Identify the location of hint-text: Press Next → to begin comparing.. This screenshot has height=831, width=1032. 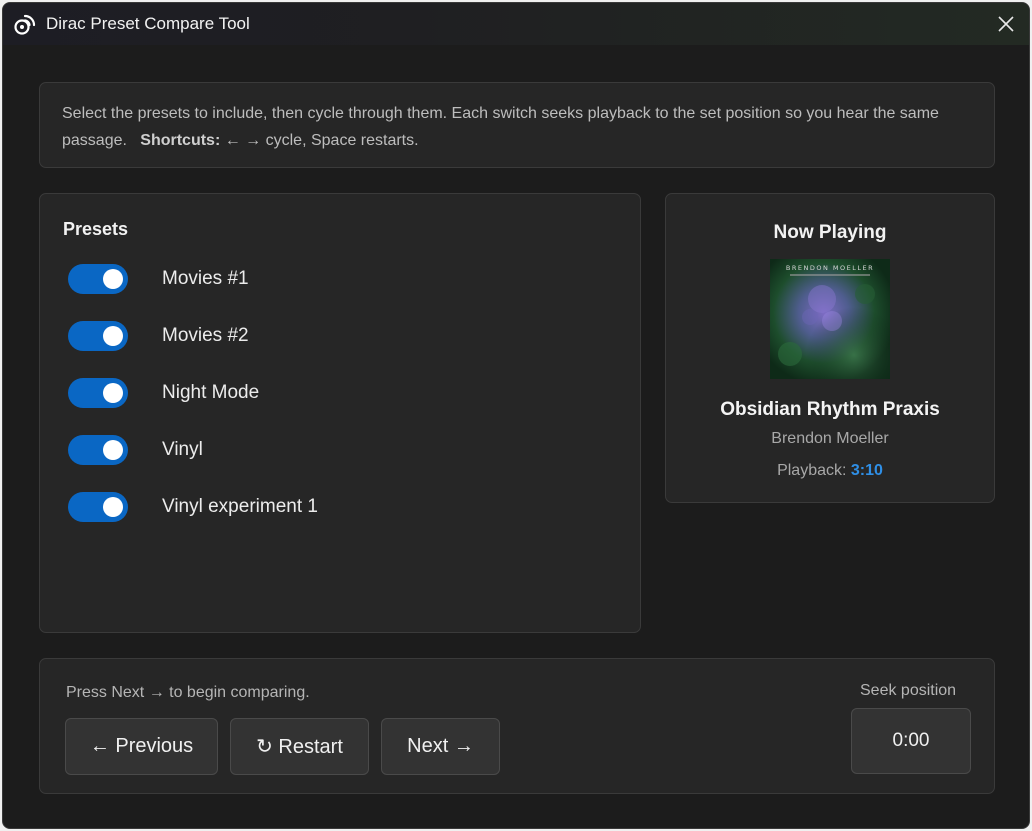
(188, 692).